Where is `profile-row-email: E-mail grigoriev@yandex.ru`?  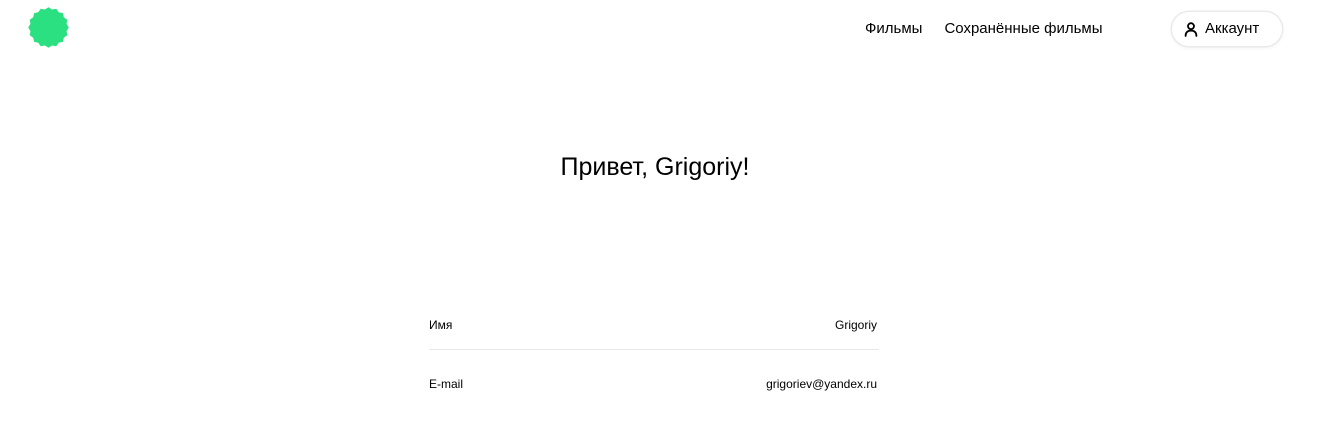
profile-row-email: E-mail grigoriev@yandex.ru is located at coordinates (654, 384).